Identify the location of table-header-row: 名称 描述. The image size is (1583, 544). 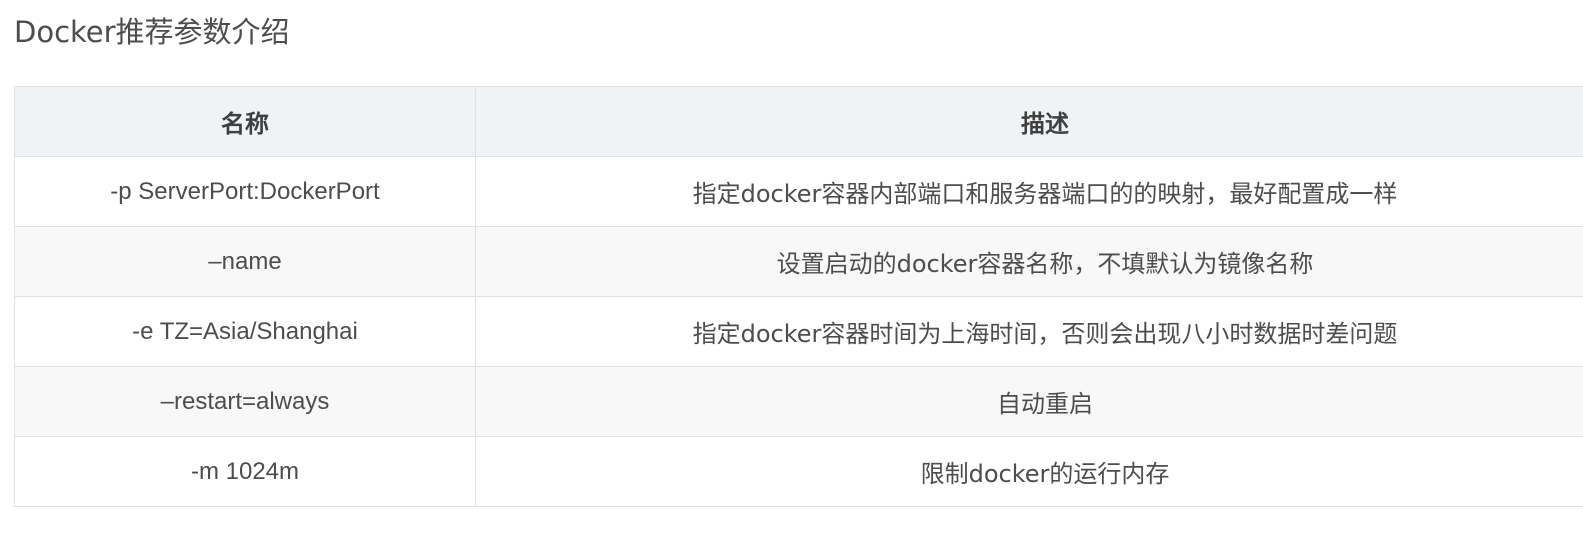
(798, 121).